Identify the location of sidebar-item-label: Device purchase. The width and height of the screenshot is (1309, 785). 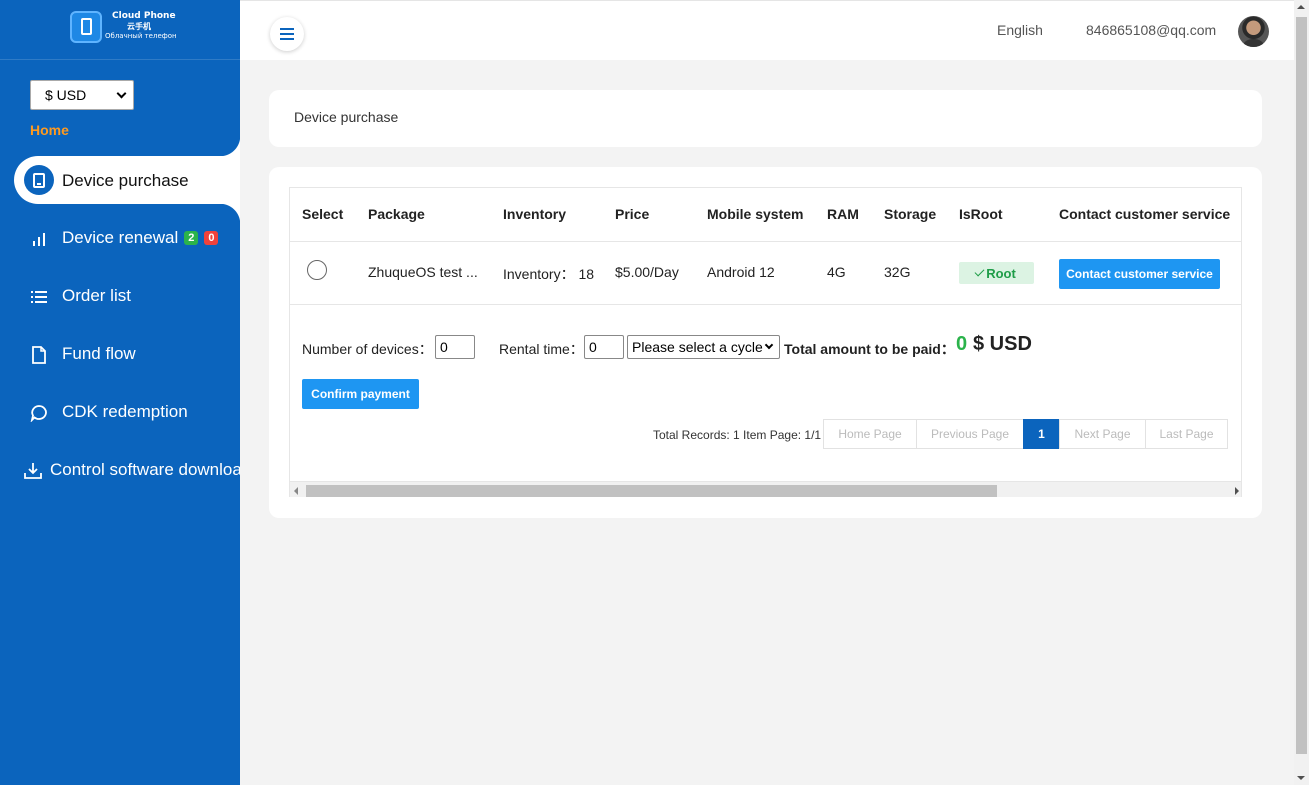
(125, 180).